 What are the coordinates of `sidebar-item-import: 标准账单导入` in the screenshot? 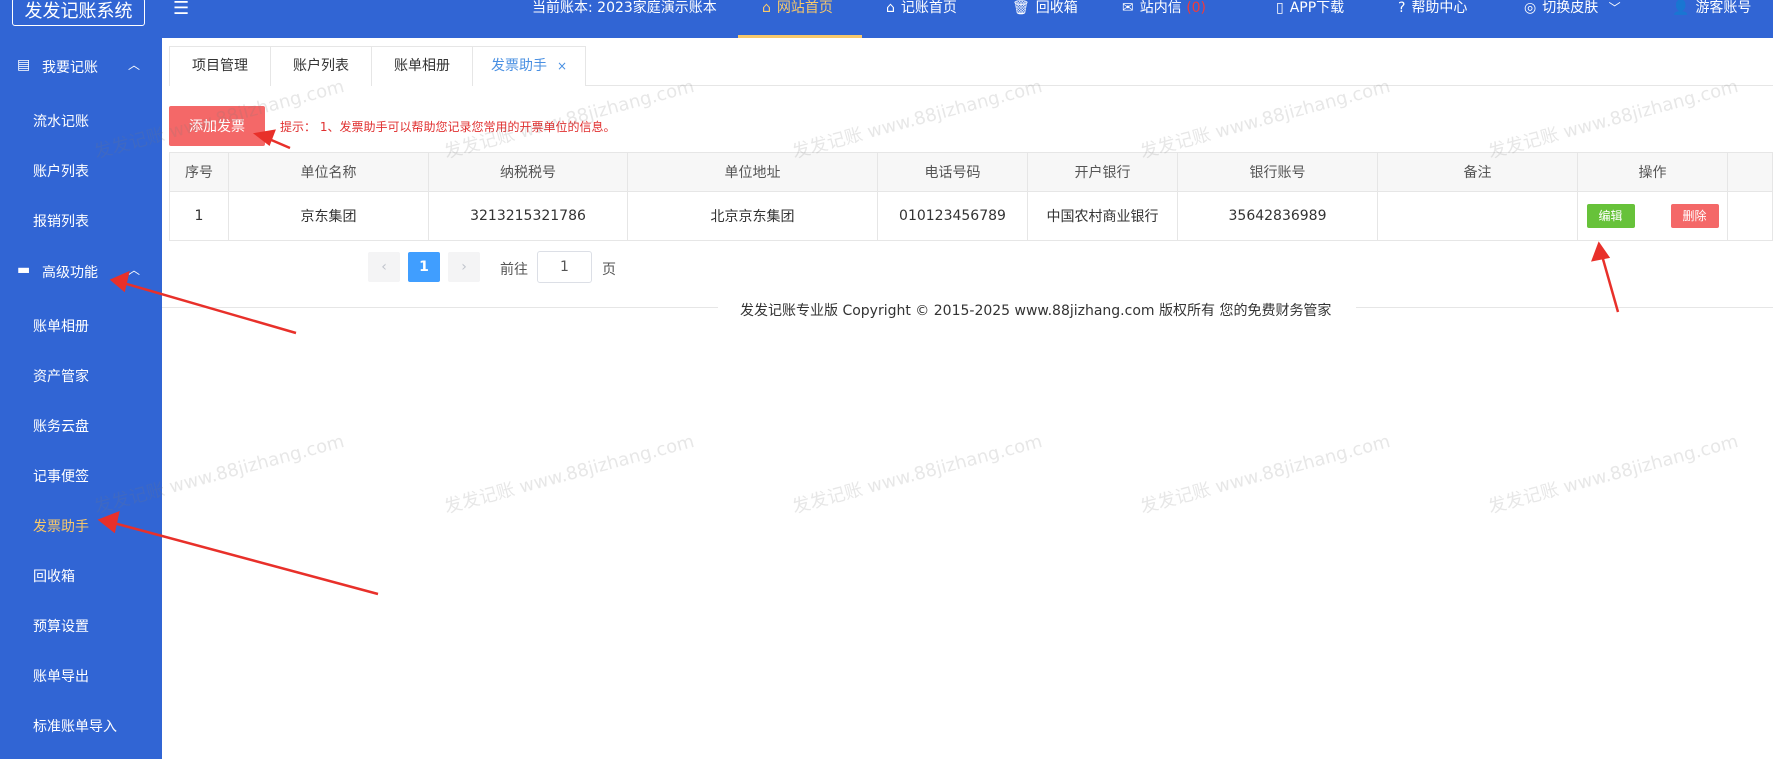 It's located at (75, 726).